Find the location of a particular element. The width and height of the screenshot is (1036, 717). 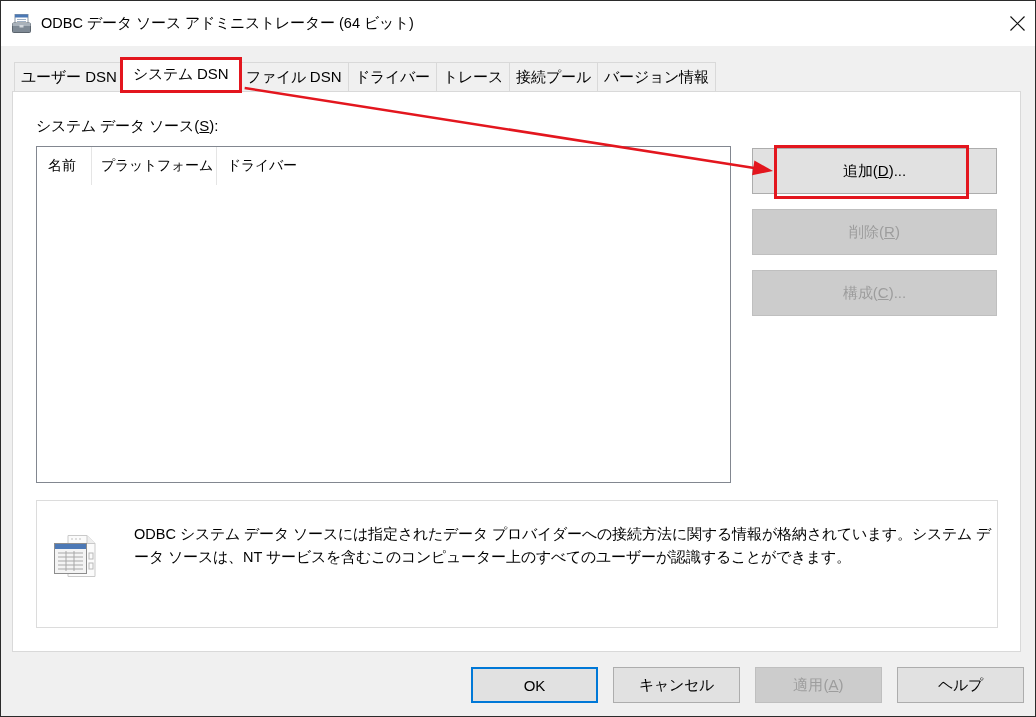

column-header: 名前 is located at coordinates (64, 166).